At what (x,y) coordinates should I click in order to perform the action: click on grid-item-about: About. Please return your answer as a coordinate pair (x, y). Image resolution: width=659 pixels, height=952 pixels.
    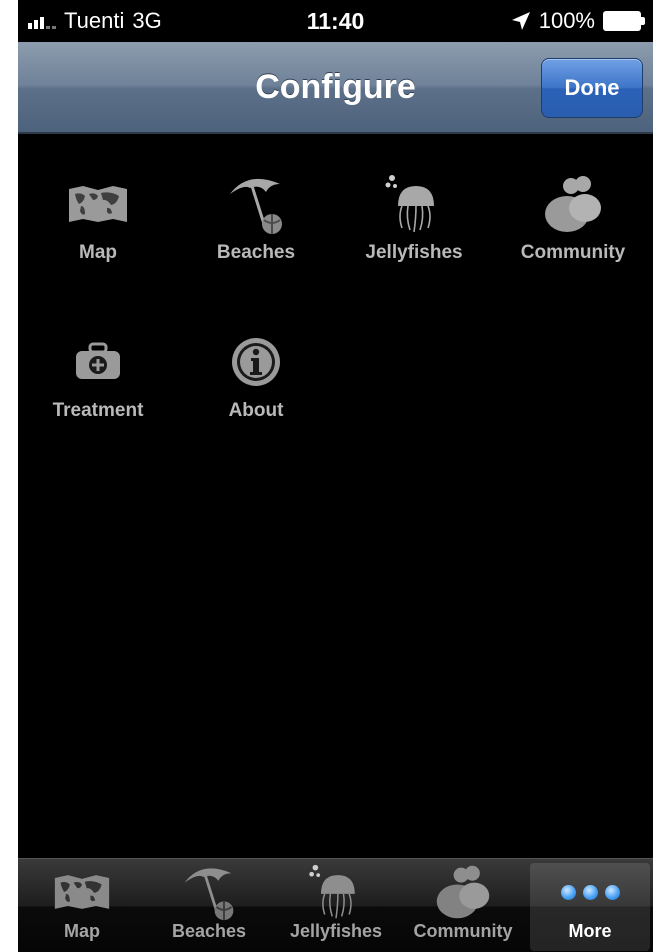
    Looking at the image, I should click on (256, 376).